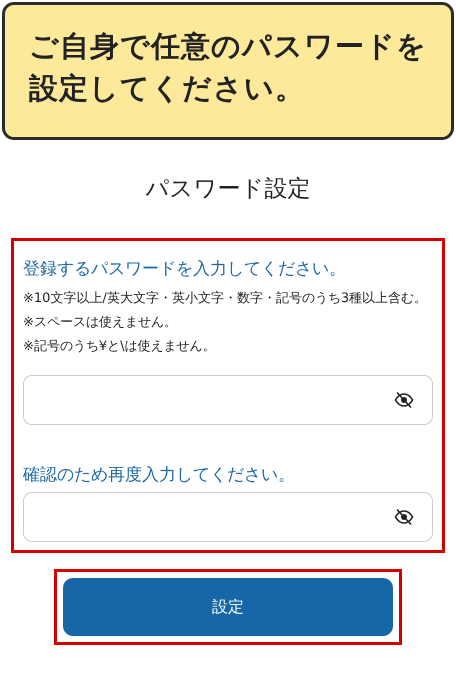 This screenshot has height=680, width=456. I want to click on field-label: 確認のため再度入力してください。, so click(159, 475).